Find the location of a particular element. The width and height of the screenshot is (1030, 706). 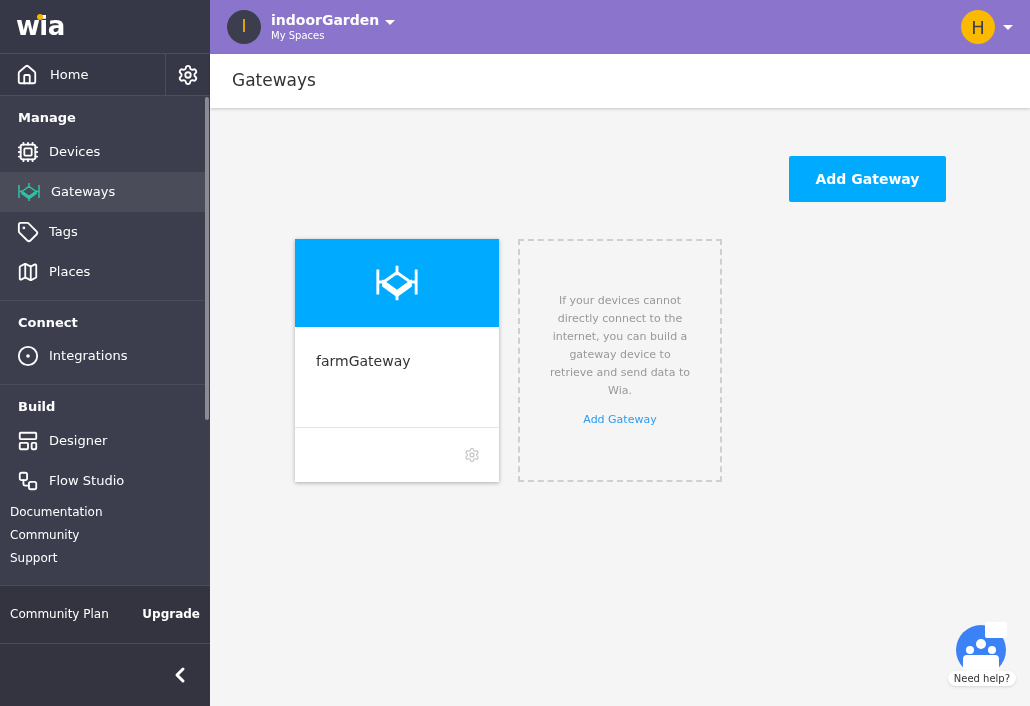

nav-item: Integrations is located at coordinates (102, 356).